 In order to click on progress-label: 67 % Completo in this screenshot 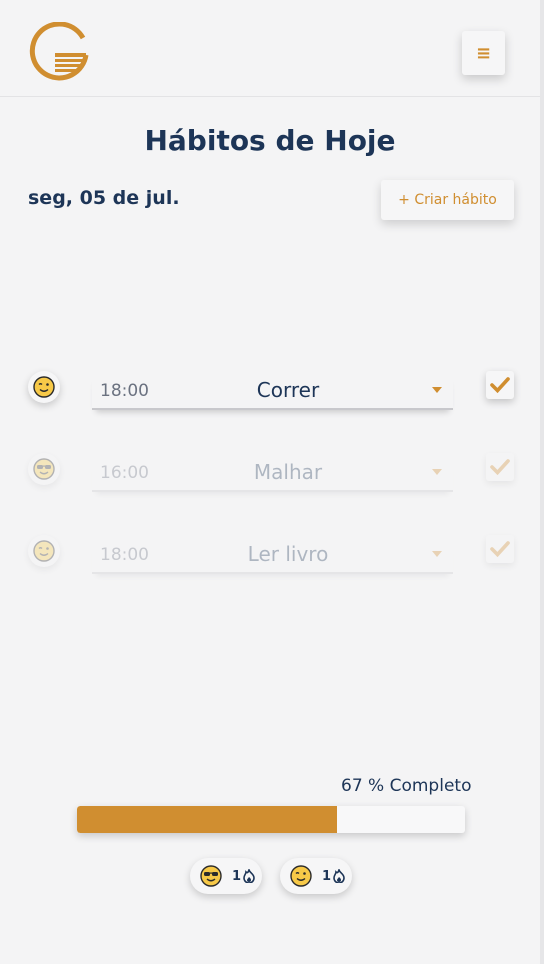, I will do `click(406, 786)`.